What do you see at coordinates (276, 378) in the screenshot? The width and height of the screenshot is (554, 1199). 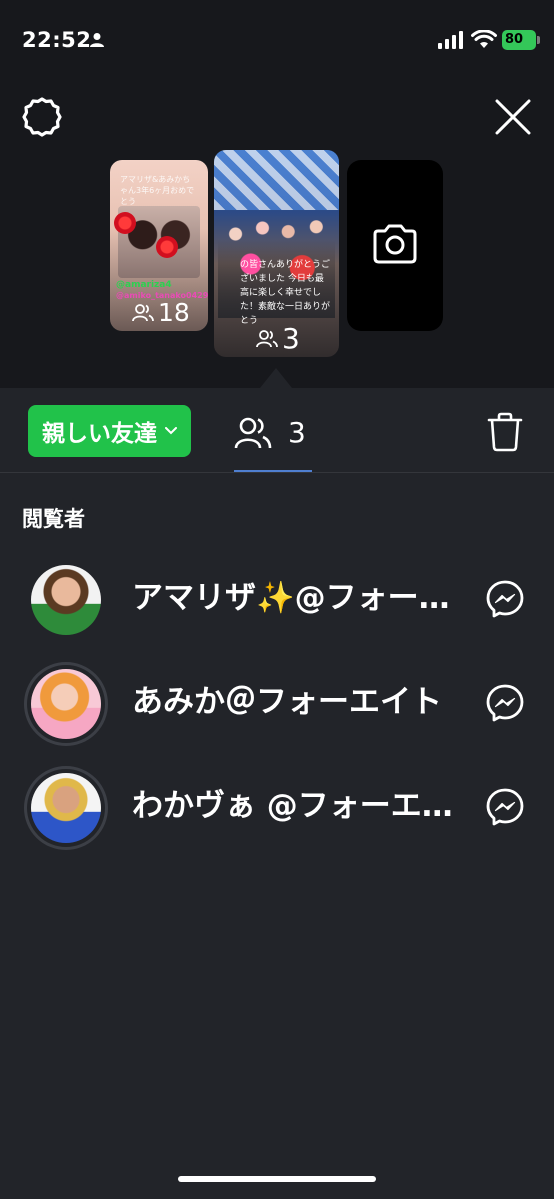 I see `selected-story-pointer` at bounding box center [276, 378].